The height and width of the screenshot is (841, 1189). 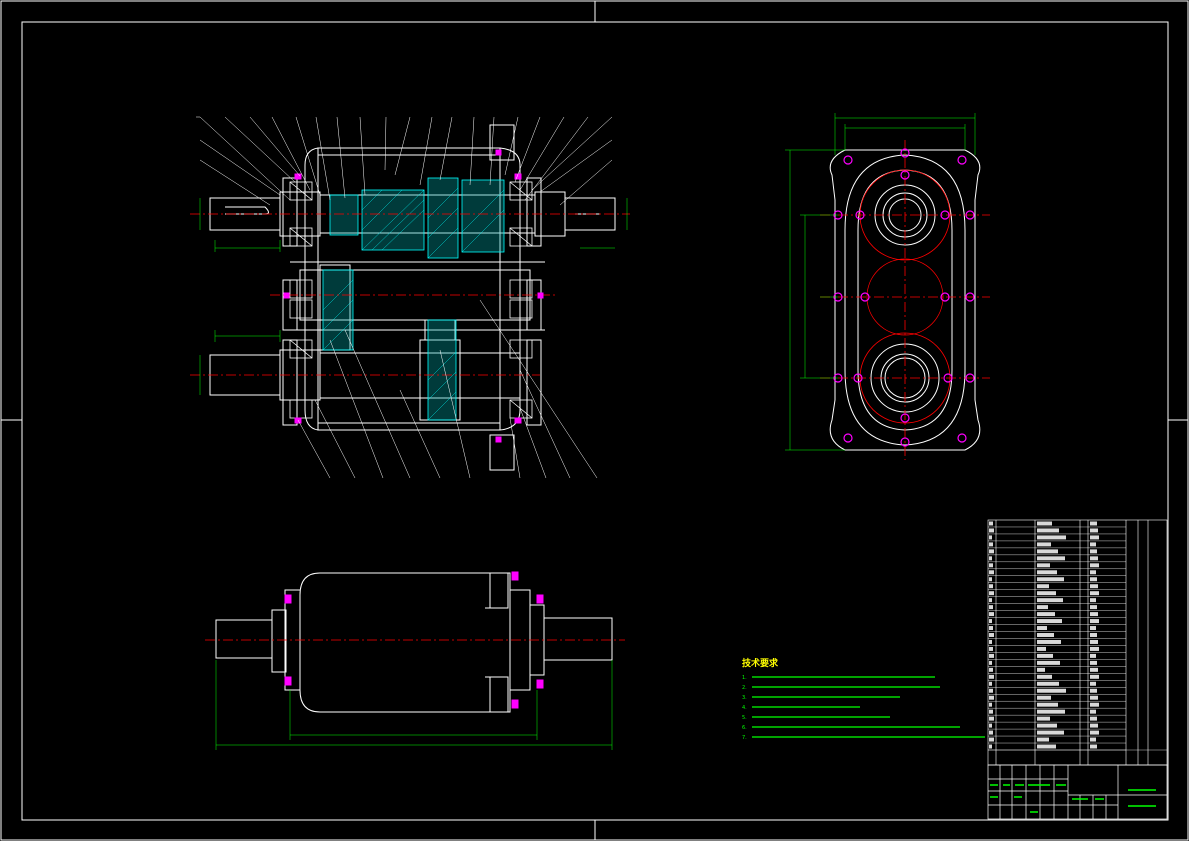 What do you see at coordinates (760, 663) in the screenshot?
I see `technical-notes-title: 技术要求` at bounding box center [760, 663].